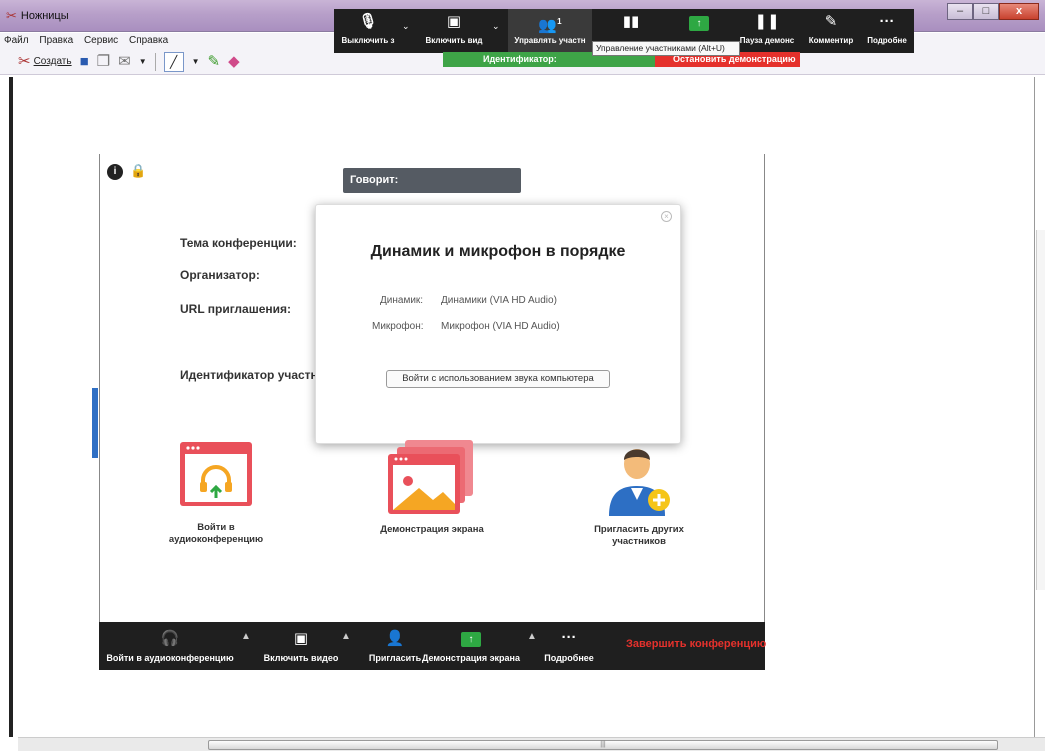  I want to click on invite-person-icon, so click(639, 482).